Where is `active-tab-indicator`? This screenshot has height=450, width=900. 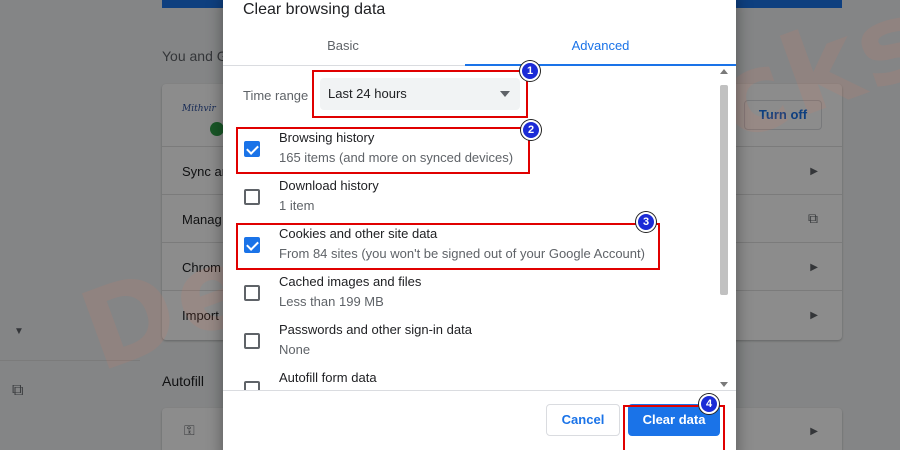 active-tab-indicator is located at coordinates (600, 65).